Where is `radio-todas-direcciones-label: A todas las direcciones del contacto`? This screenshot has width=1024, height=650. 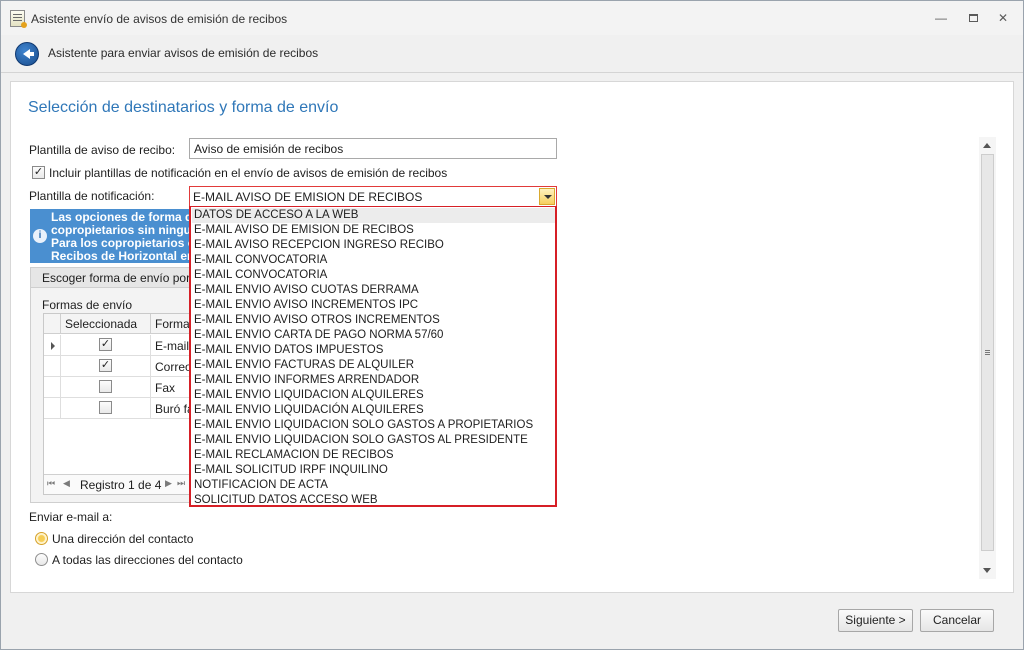
radio-todas-direcciones-label: A todas las direcciones del contacto is located at coordinates (147, 560).